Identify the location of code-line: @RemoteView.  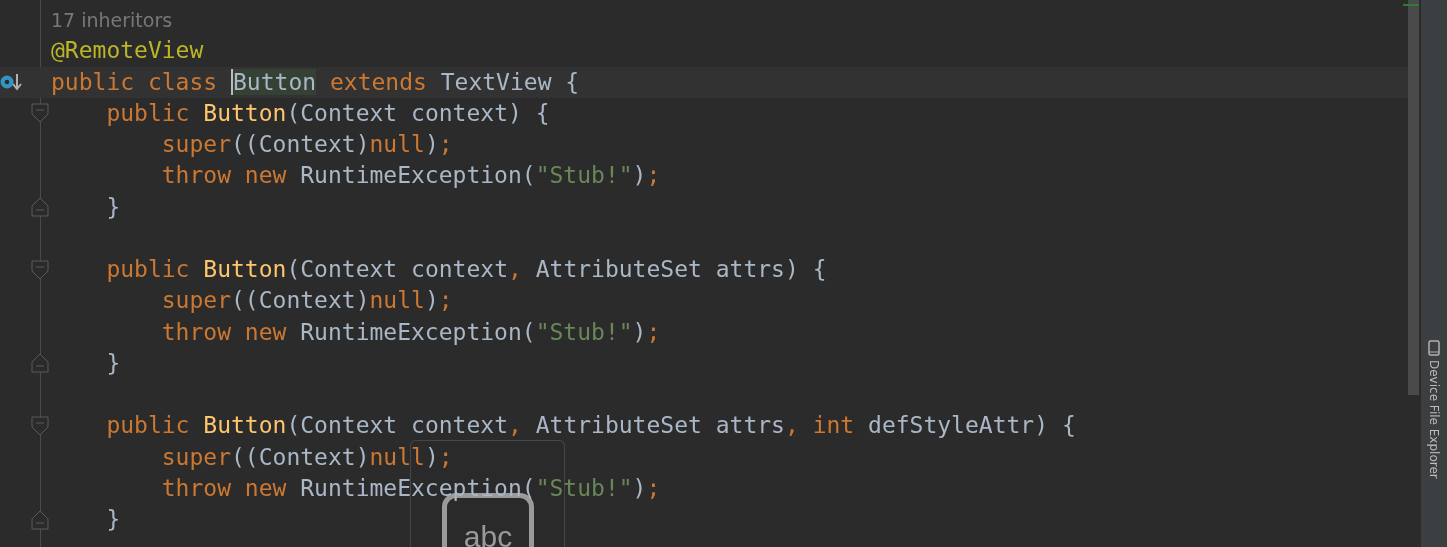
(127, 51).